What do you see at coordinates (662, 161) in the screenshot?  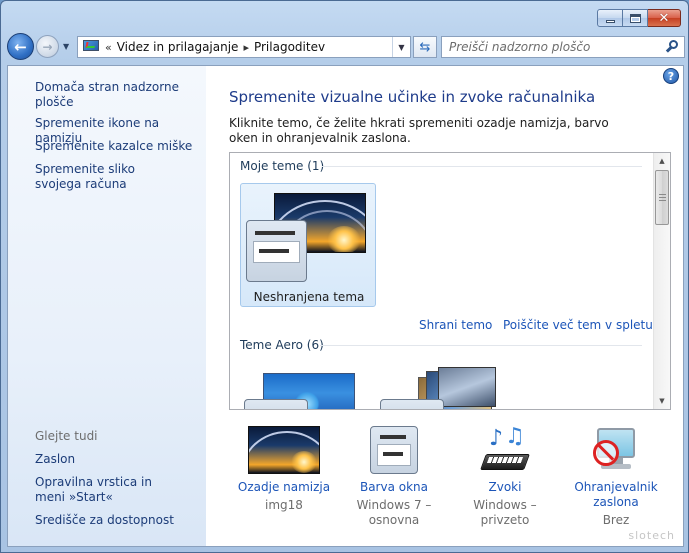 I see `scroll-up-arrow-icon: ▲` at bounding box center [662, 161].